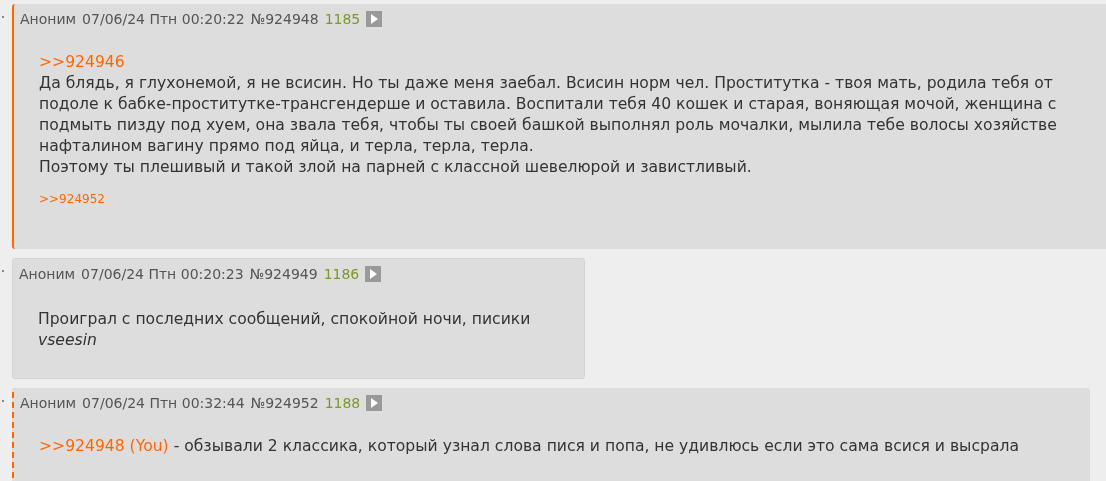 The height and width of the screenshot is (481, 1106). Describe the element at coordinates (68, 340) in the screenshot. I see `post-text: vseesin` at that location.